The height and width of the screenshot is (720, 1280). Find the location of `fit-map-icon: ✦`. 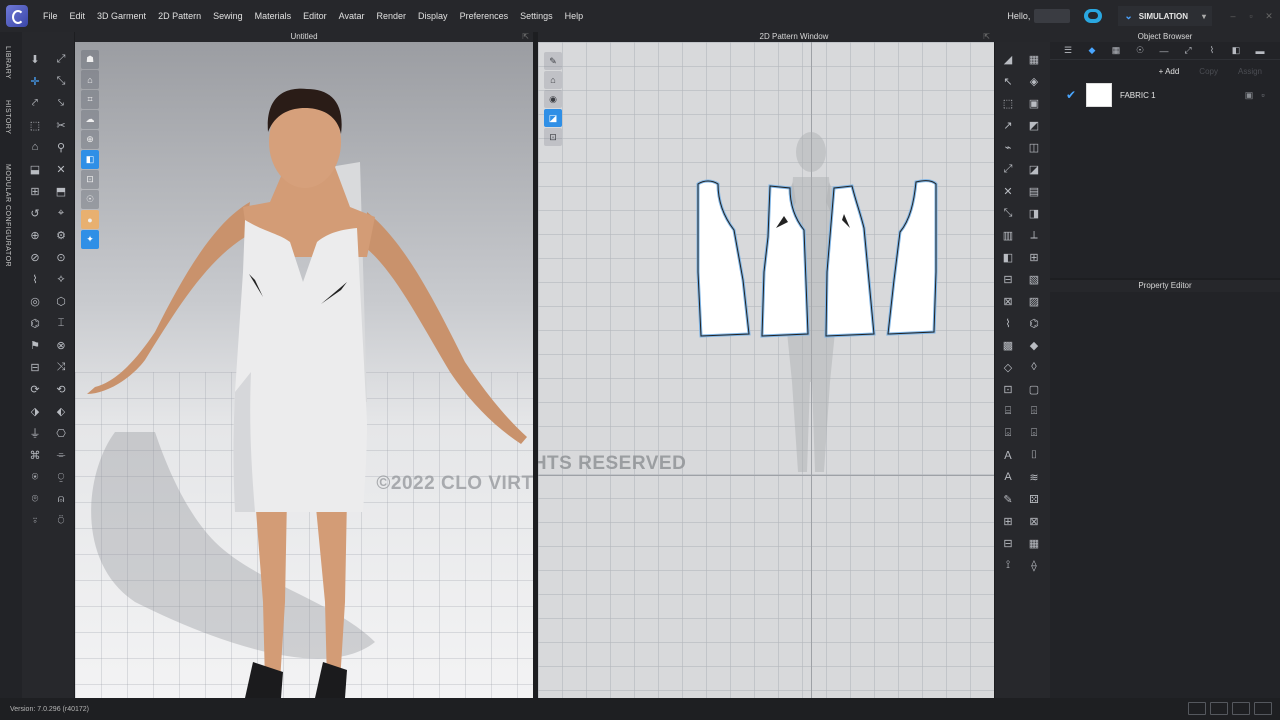

fit-map-icon: ✦ is located at coordinates (90, 239).